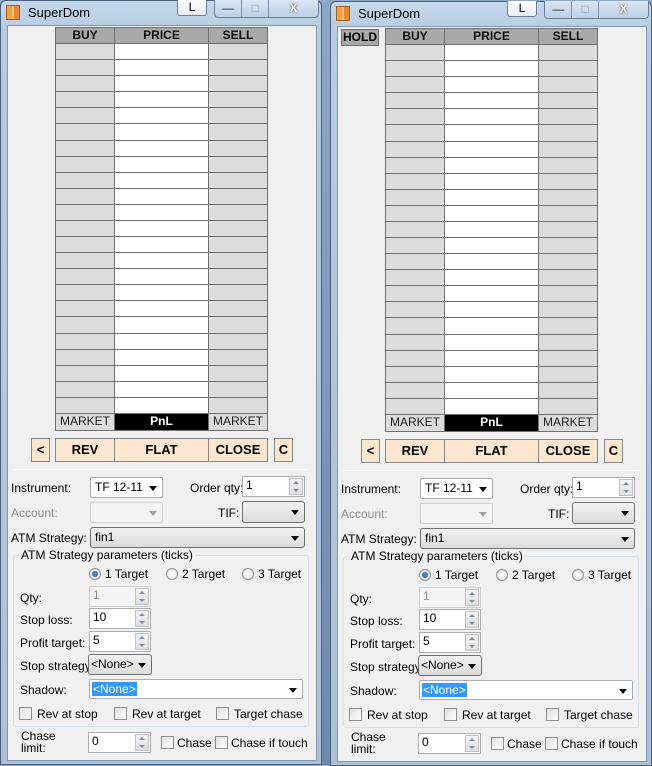 This screenshot has height=766, width=652. Describe the element at coordinates (40, 450) in the screenshot. I see `collapse-button: <` at that location.